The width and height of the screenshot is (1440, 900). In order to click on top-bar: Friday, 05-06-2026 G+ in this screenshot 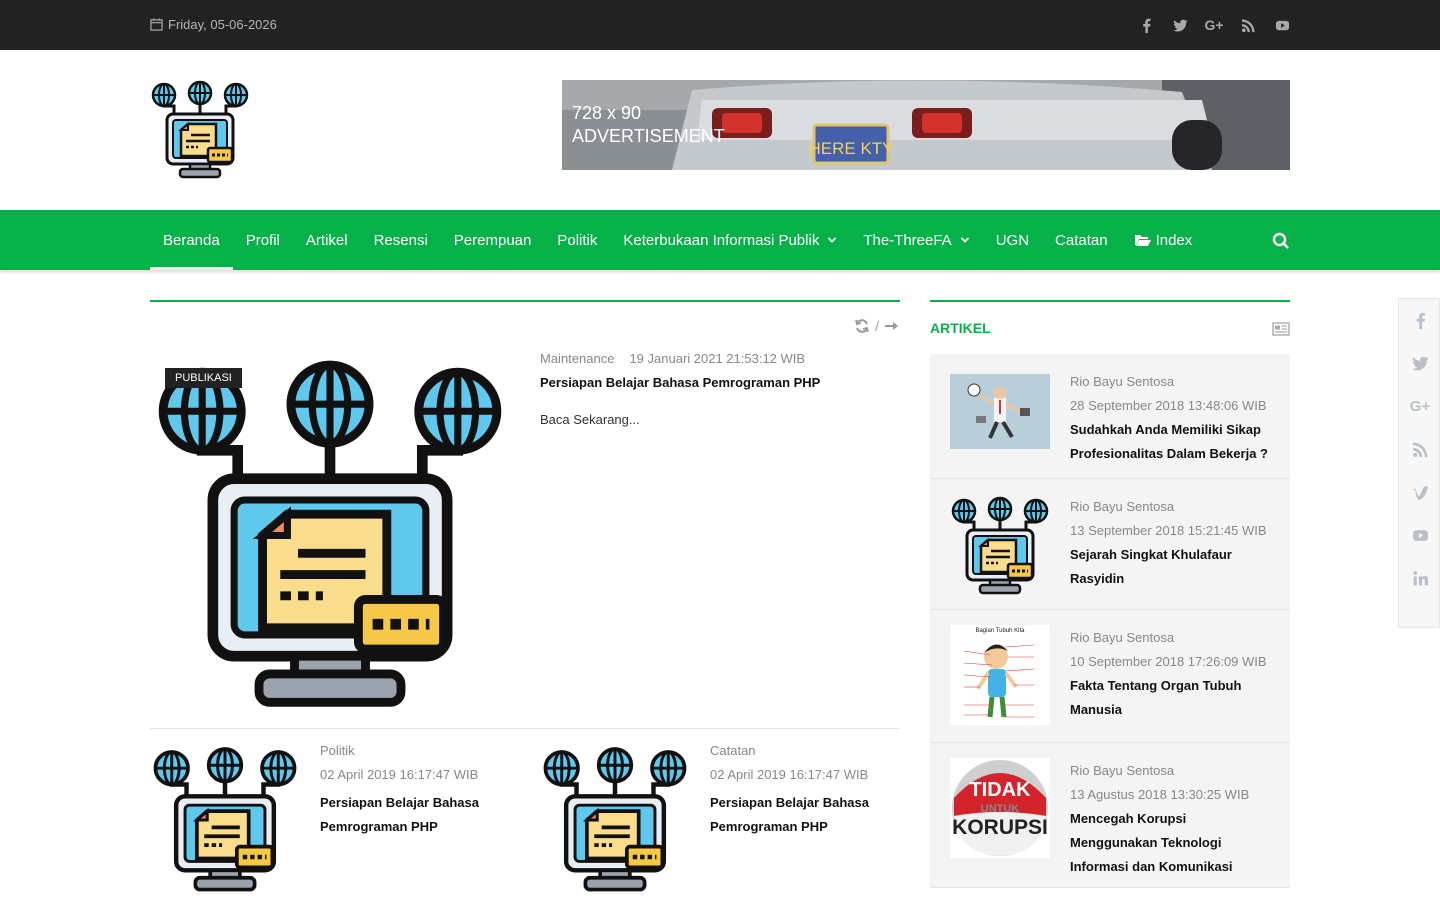, I will do `click(720, 25)`.